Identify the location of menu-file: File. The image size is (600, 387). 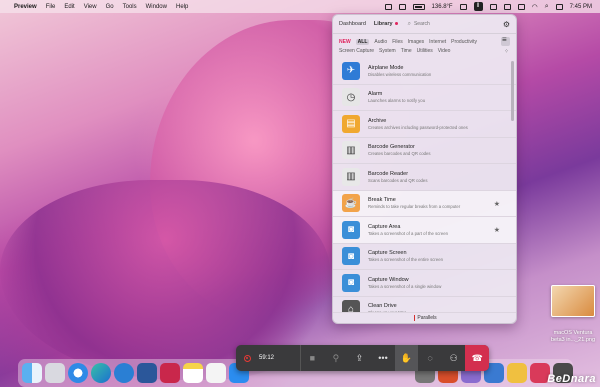
(51, 7).